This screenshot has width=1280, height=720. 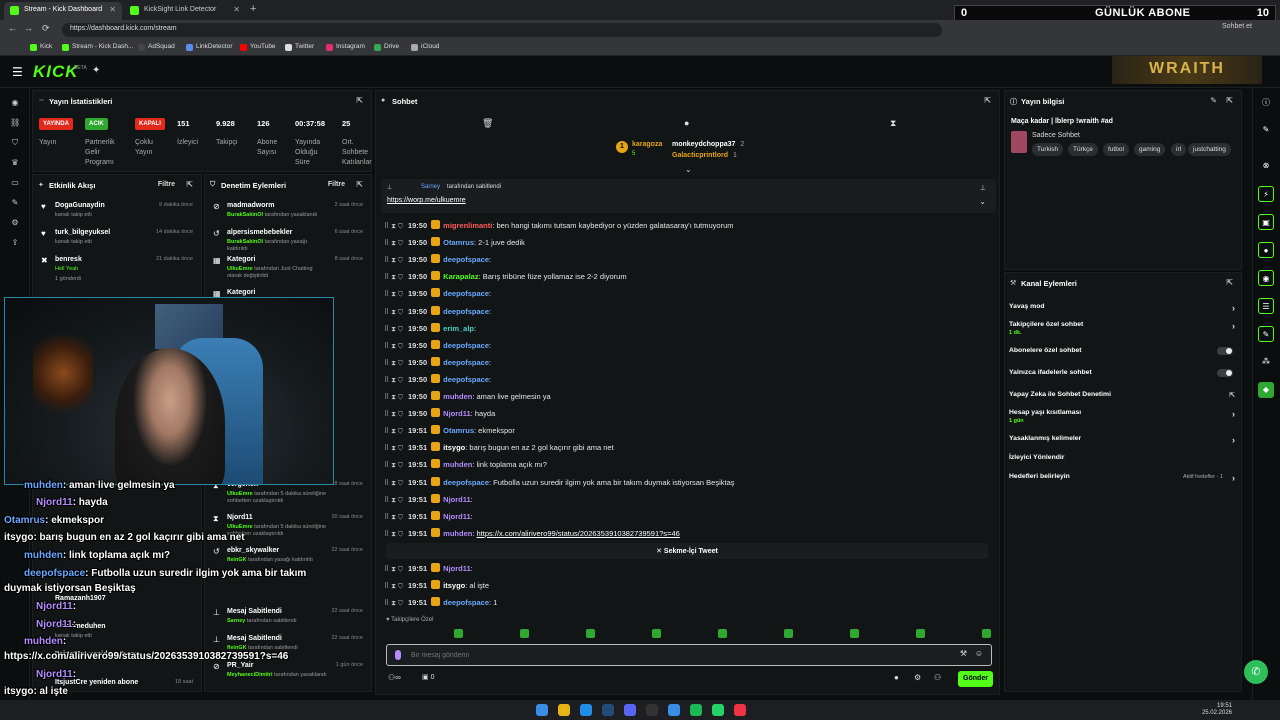 I want to click on steam-icon, so click(x=608, y=710).